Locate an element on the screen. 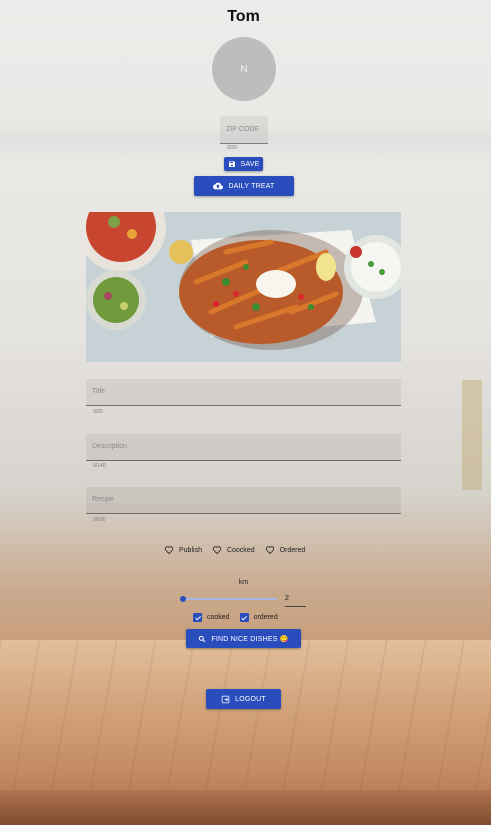 This screenshot has width=491, height=825. find-nice-dishes-button: FIND NICE DISHES 😋 is located at coordinates (243, 638).